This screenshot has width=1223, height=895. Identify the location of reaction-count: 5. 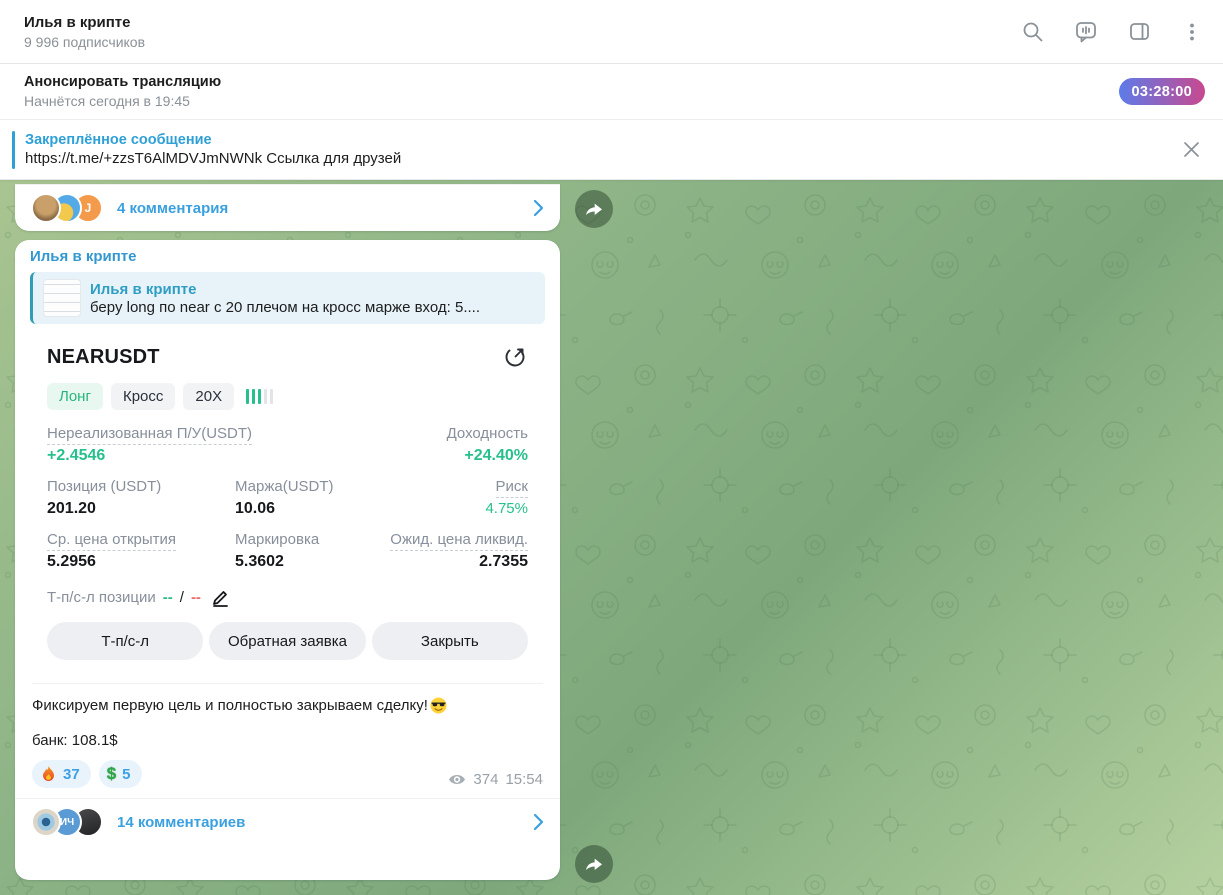
(126, 774).